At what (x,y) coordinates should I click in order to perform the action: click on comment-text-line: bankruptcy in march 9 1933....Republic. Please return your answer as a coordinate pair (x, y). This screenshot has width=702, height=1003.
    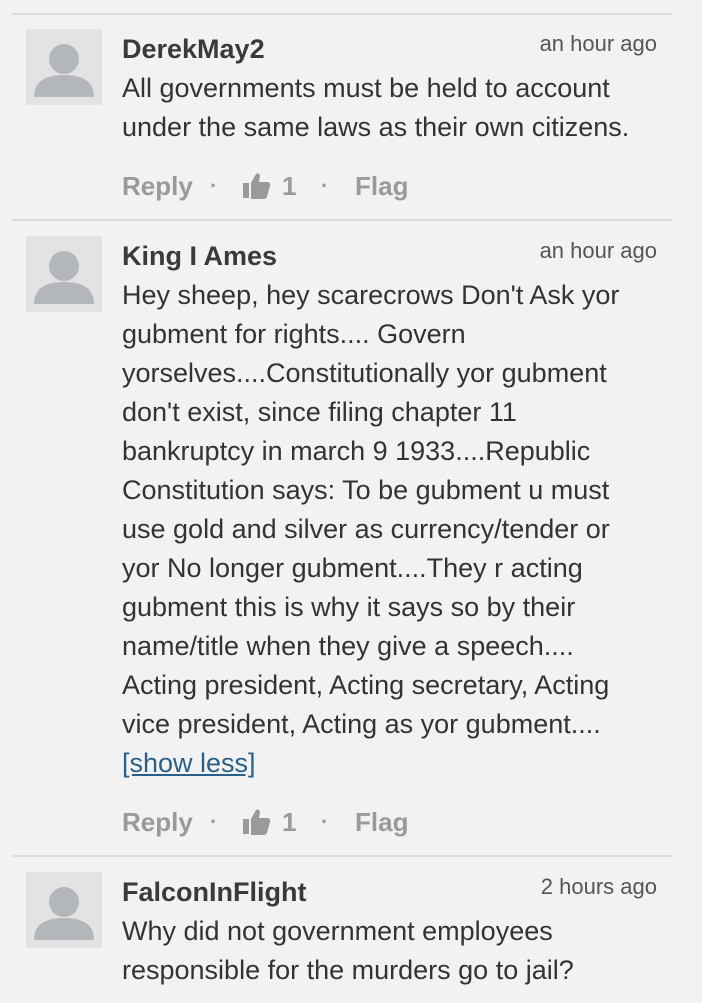
    Looking at the image, I should click on (356, 451).